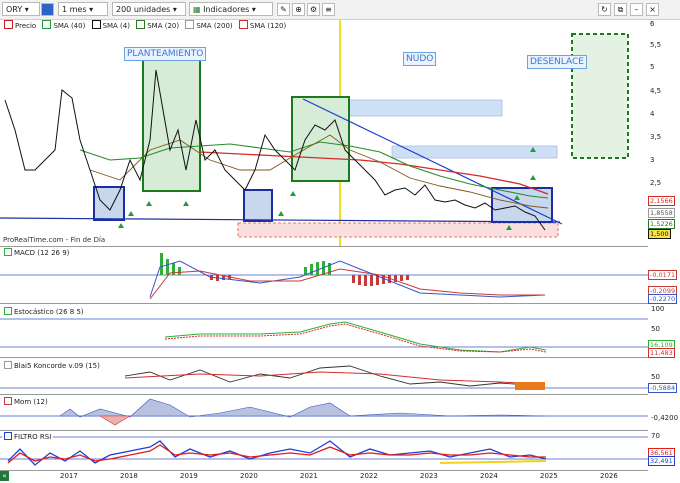 This screenshot has width=680, height=483. Describe the element at coordinates (604, 9) in the screenshot. I see `refresh-icon: ↻` at that location.